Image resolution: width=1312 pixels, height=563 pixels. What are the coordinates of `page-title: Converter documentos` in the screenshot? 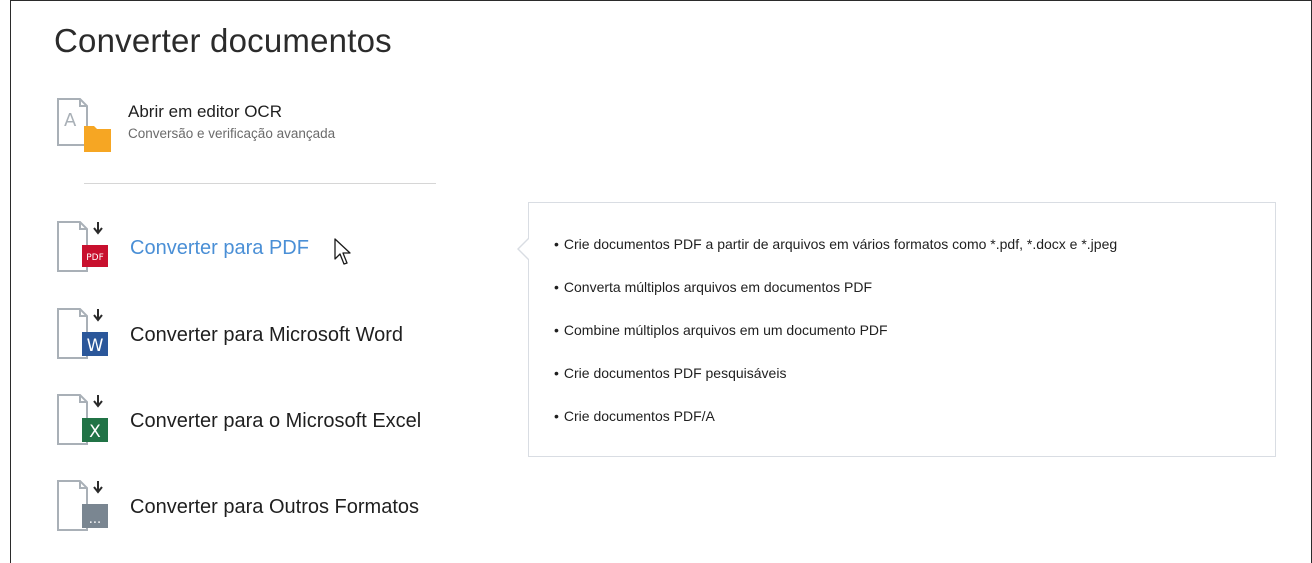 It's located at (223, 40).